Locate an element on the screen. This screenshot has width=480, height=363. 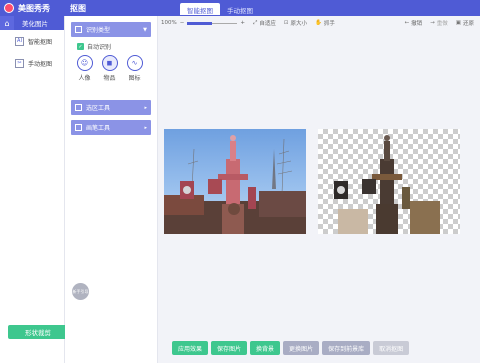
select-tool-title: 选区工具 is located at coordinates (98, 108).